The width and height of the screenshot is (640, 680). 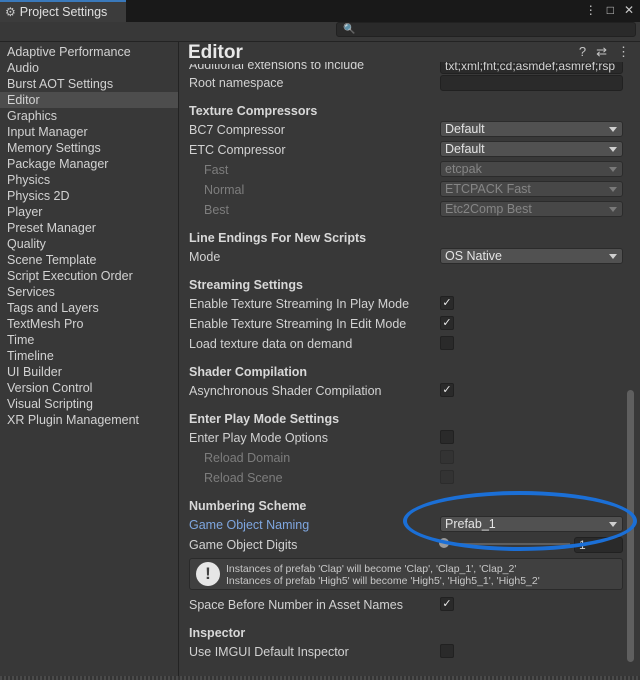 I want to click on tab-project-settings: ⚙ Project Settings, so click(x=63, y=11).